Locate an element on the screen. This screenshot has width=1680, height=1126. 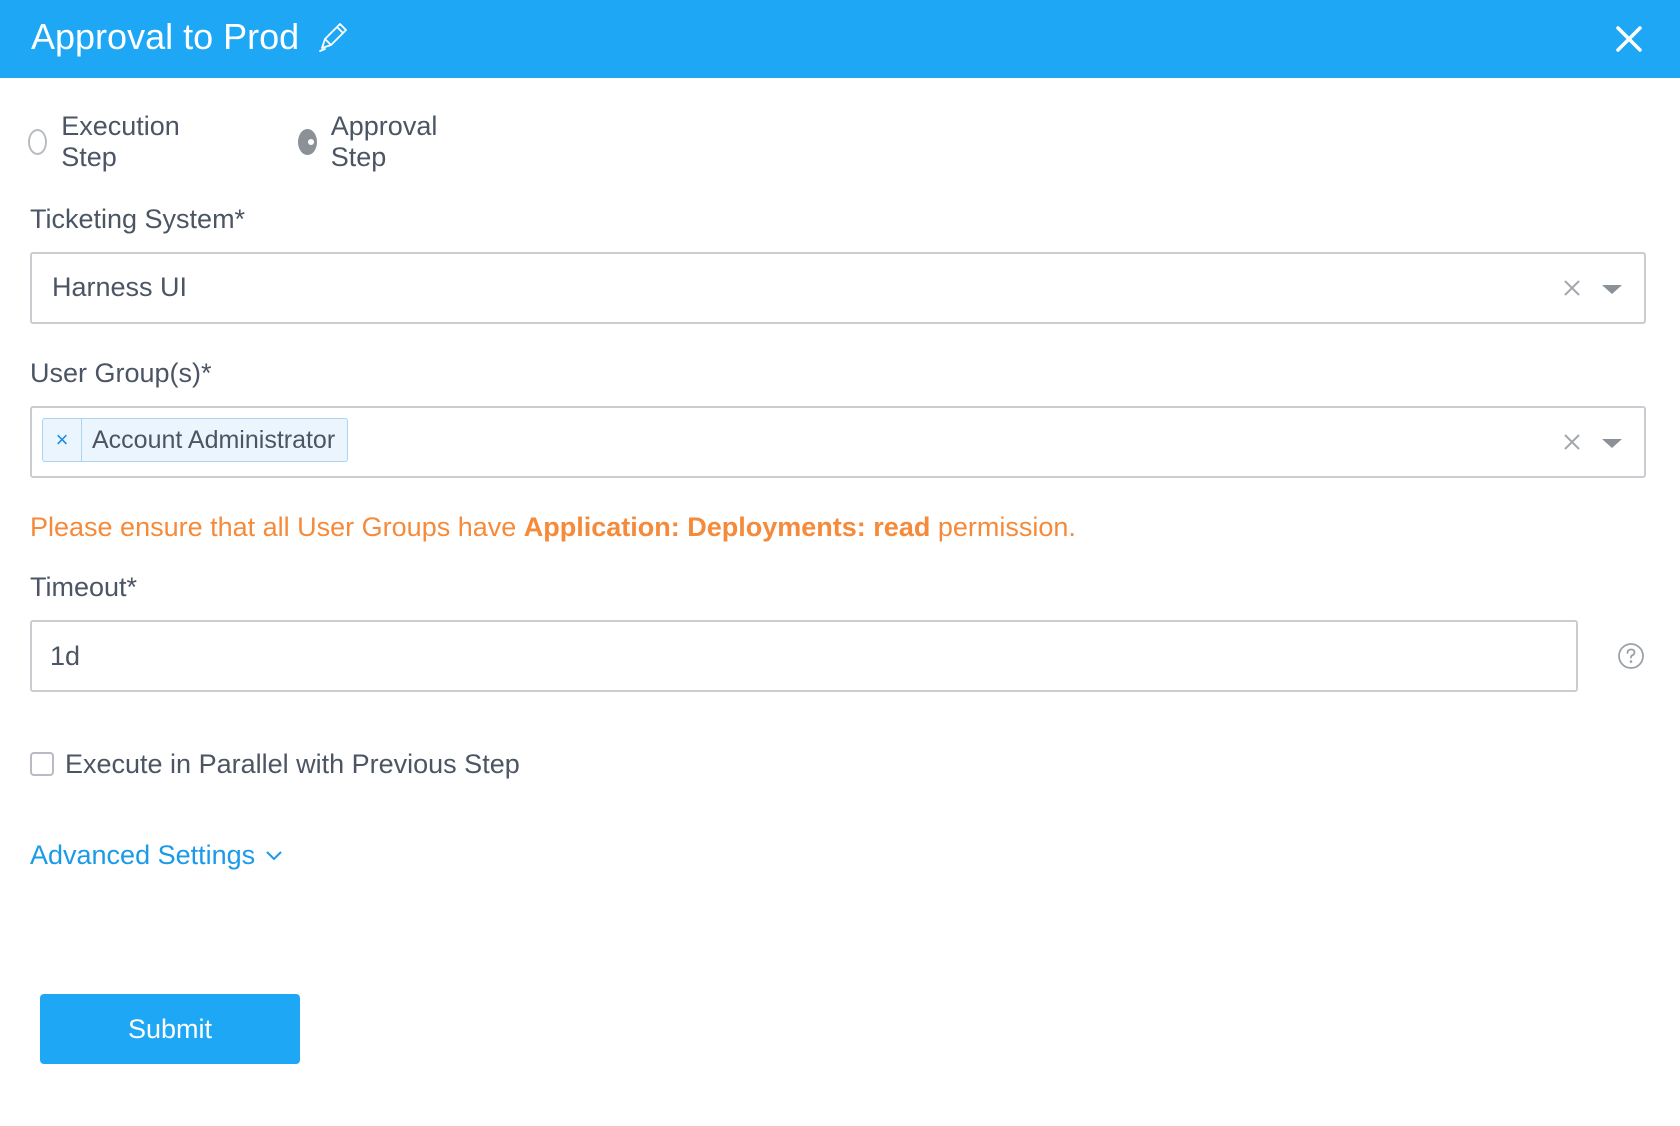
execution-step-label: Execution Step is located at coordinates (120, 141).